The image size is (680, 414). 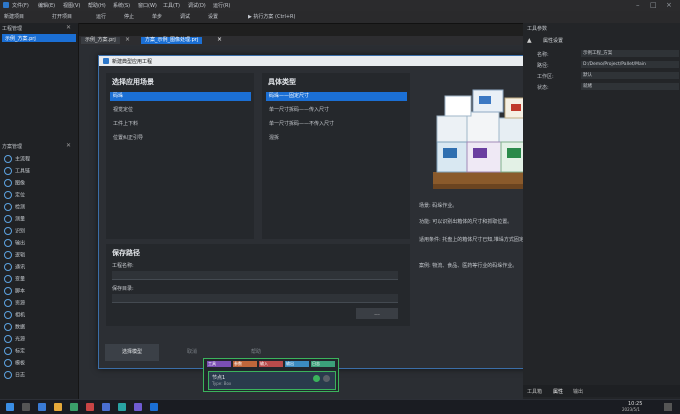 What do you see at coordinates (14, 279) in the screenshot?
I see `tree-item: 变量` at bounding box center [14, 279].